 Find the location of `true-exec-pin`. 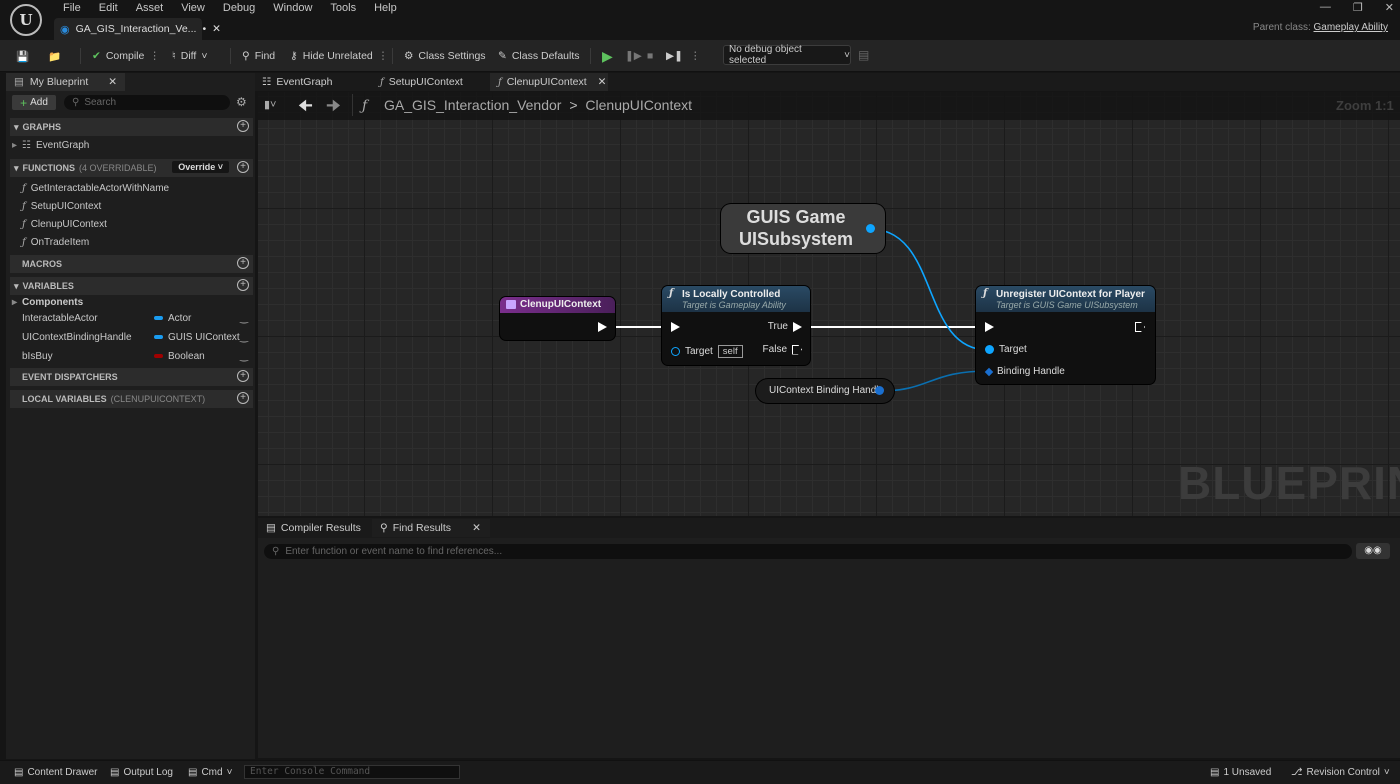

true-exec-pin is located at coordinates (797, 326).